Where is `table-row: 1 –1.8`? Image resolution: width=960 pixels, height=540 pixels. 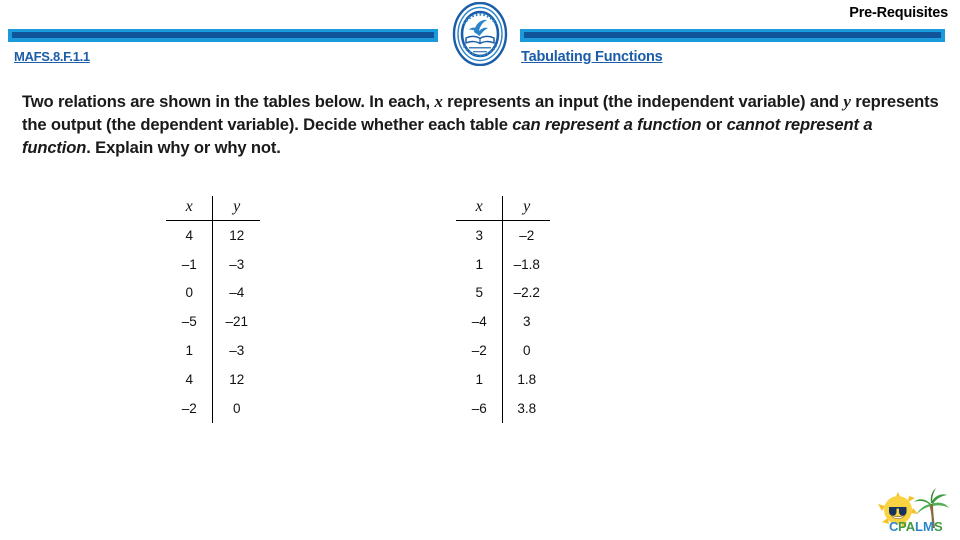 table-row: 1 –1.8 is located at coordinates (503, 264).